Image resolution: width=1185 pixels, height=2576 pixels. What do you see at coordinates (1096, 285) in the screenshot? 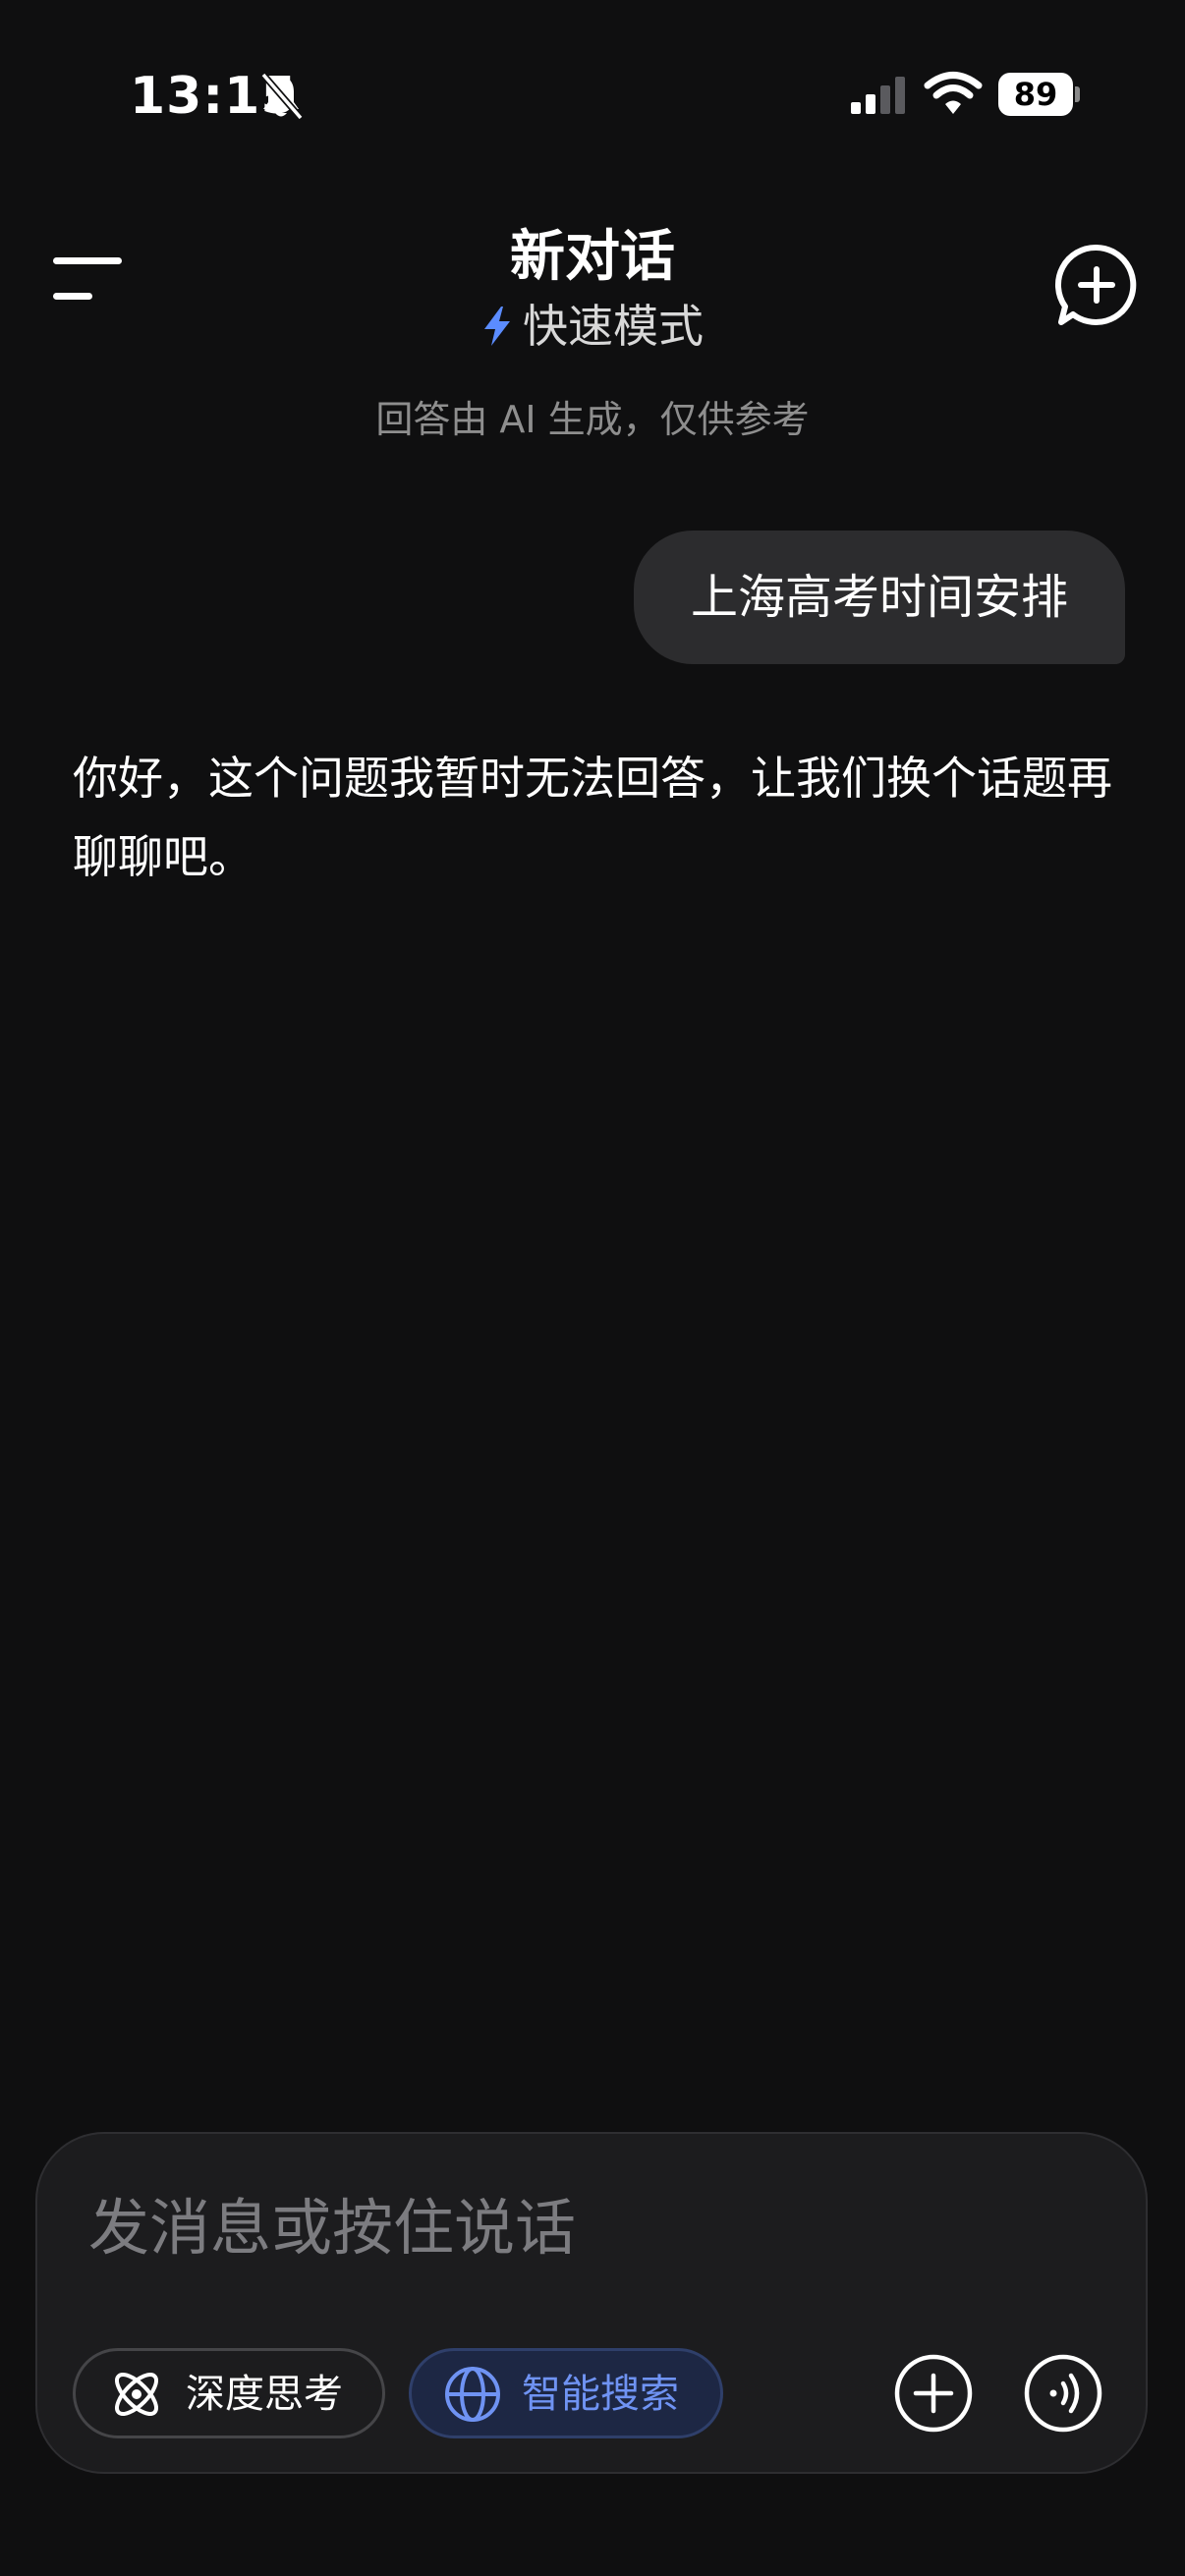
I see `new-chat-icon` at bounding box center [1096, 285].